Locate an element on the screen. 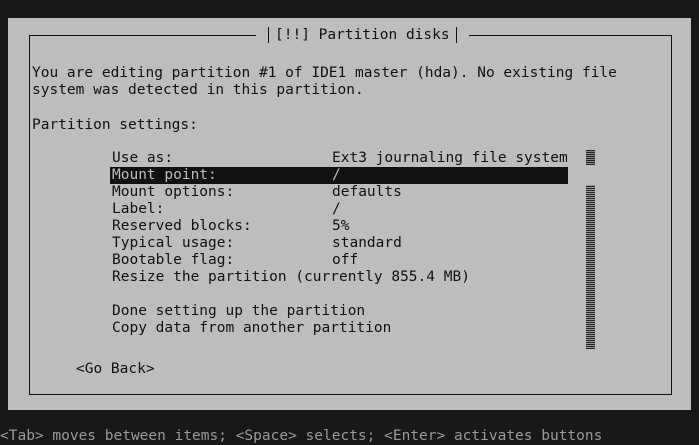  done-setting-up-action: Done setting up the partition is located at coordinates (339, 311).